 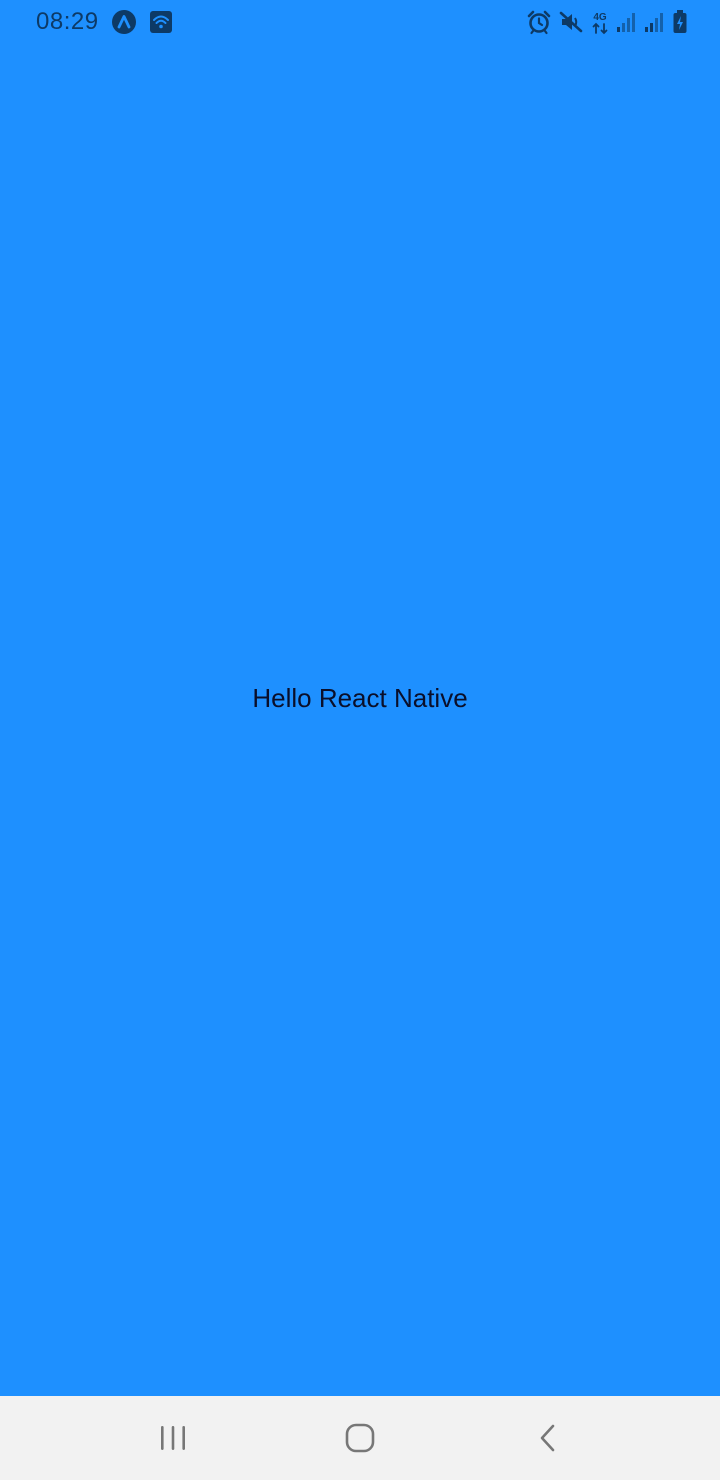 I want to click on network-4g-icon: 4G, so click(x=600, y=22).